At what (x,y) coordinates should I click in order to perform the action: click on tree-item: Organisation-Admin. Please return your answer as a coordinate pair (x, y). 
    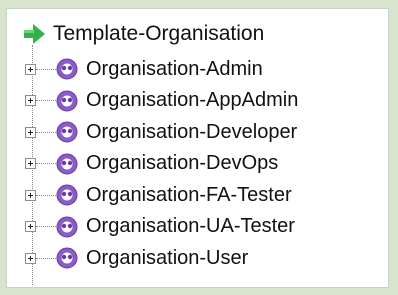
    Looking at the image, I should click on (144, 69).